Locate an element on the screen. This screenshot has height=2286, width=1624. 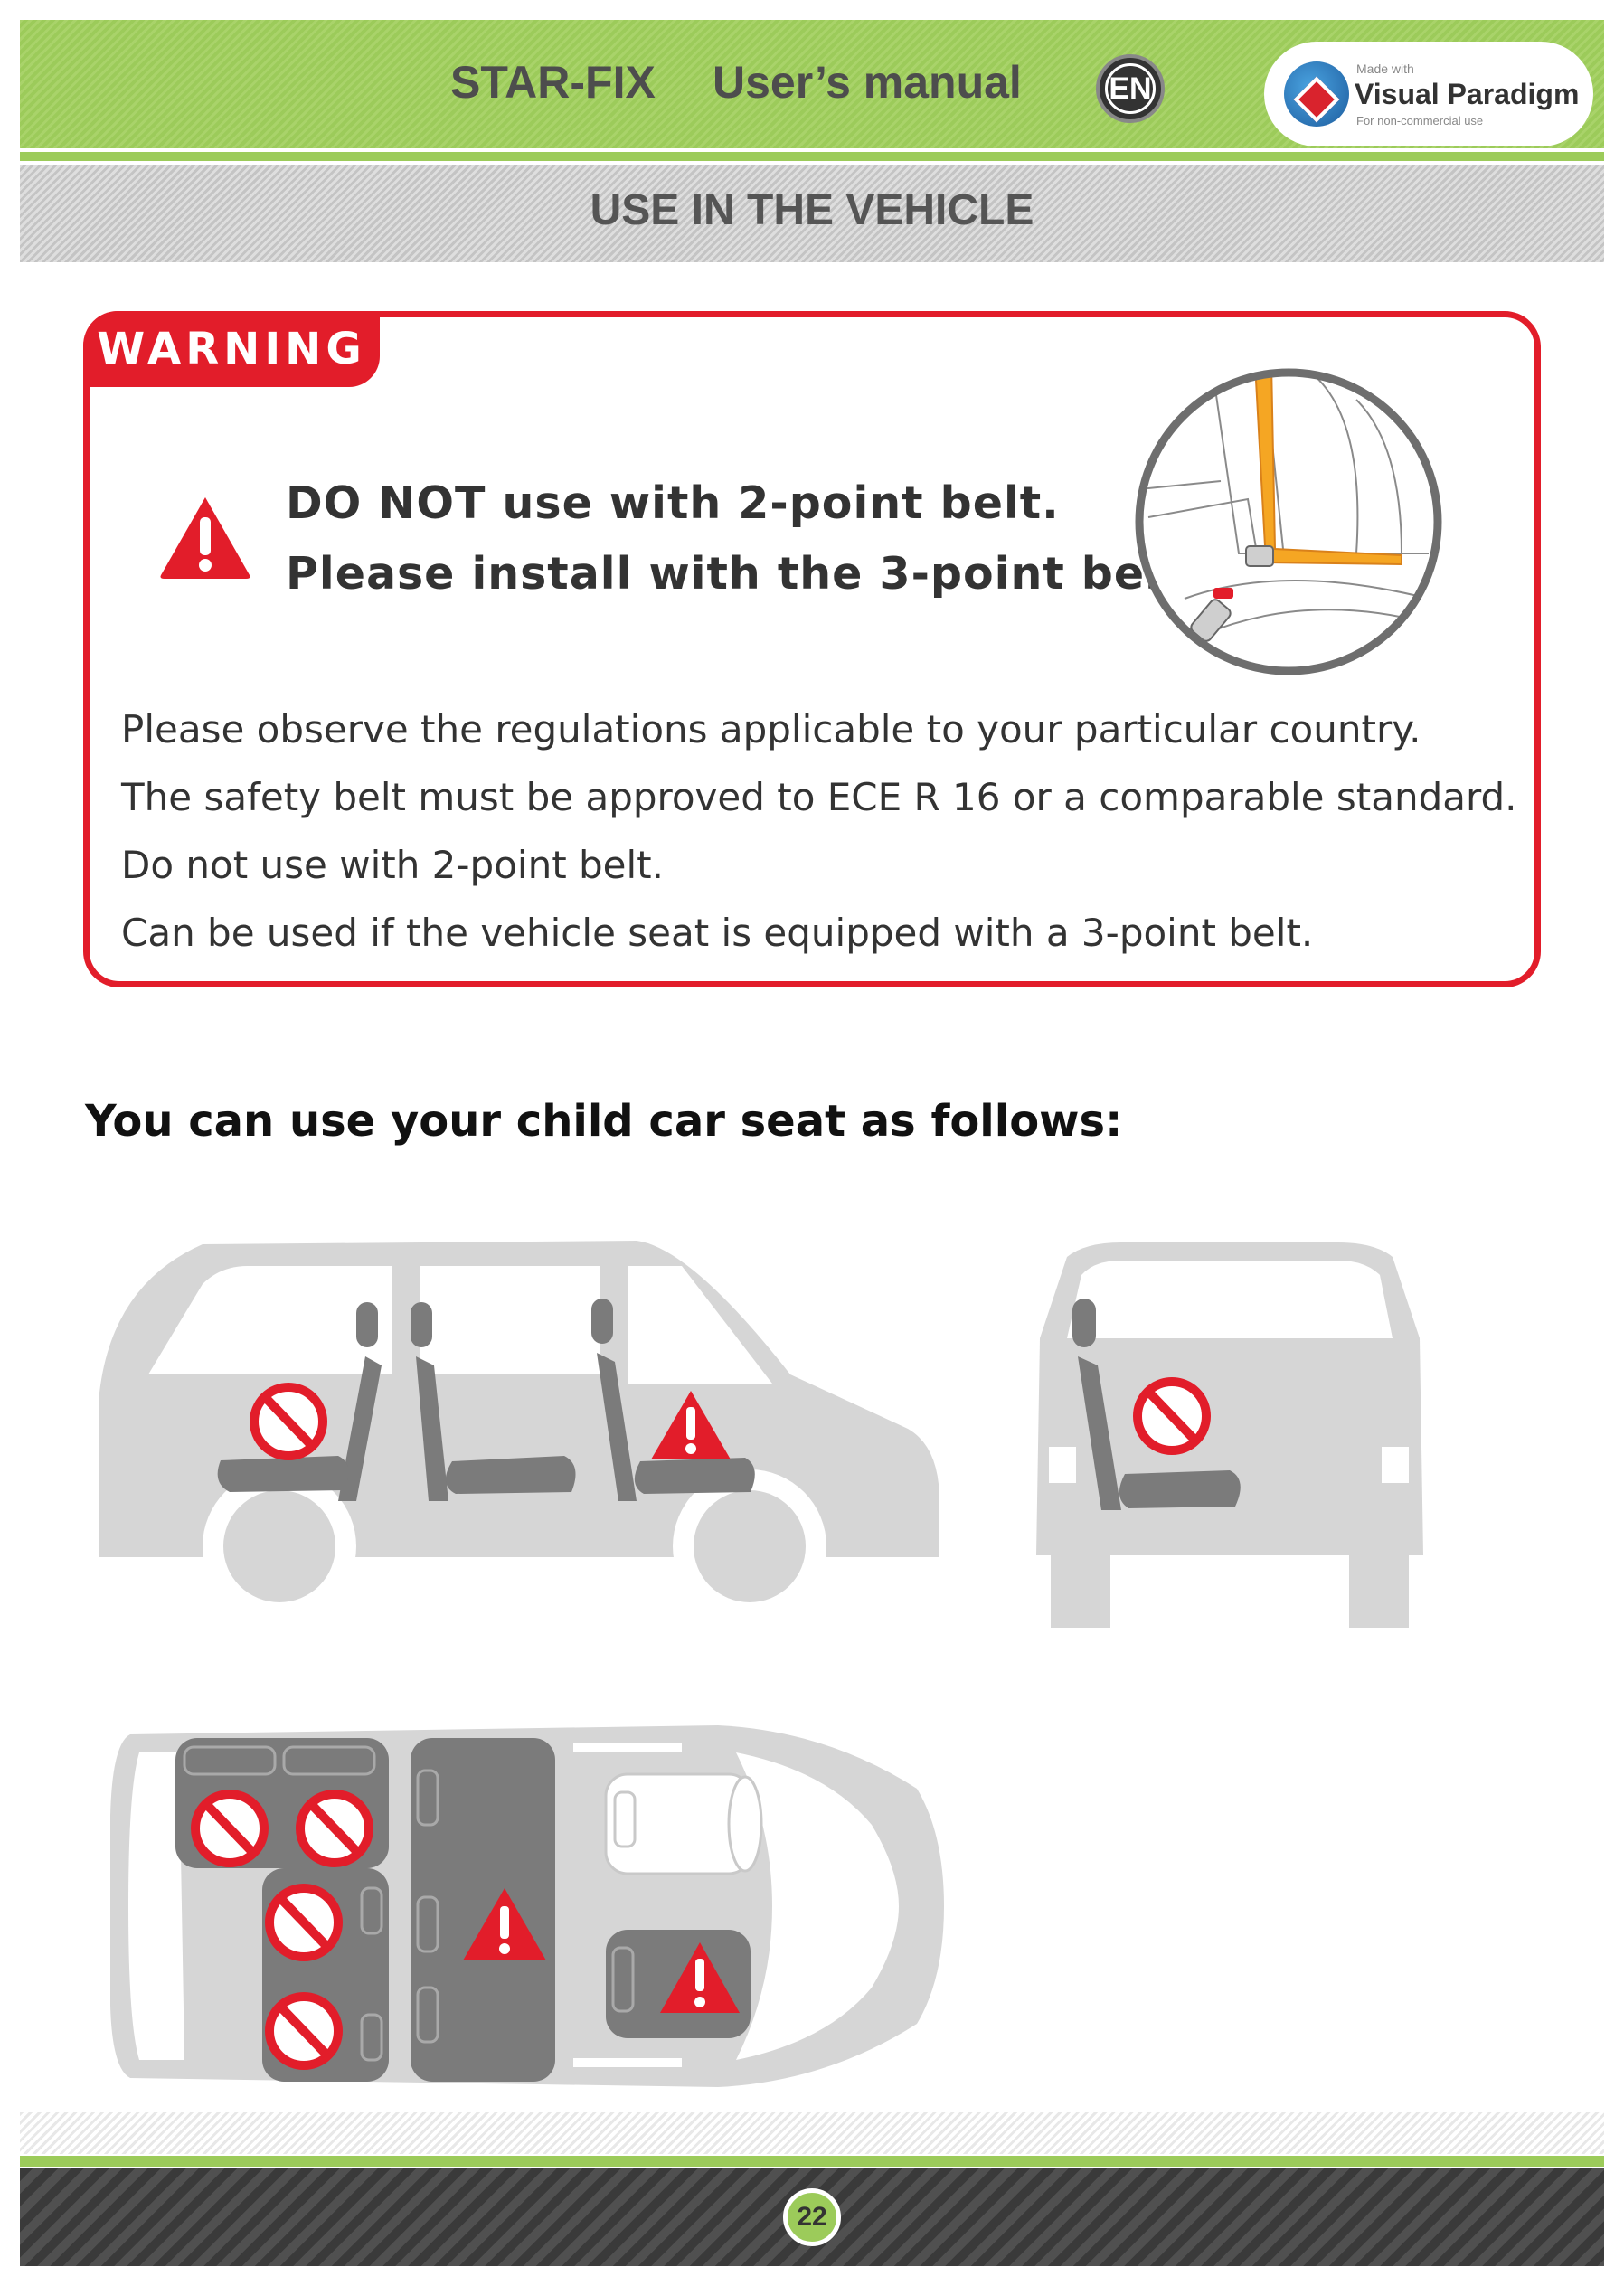
footer-stripe is located at coordinates (812, 2133).